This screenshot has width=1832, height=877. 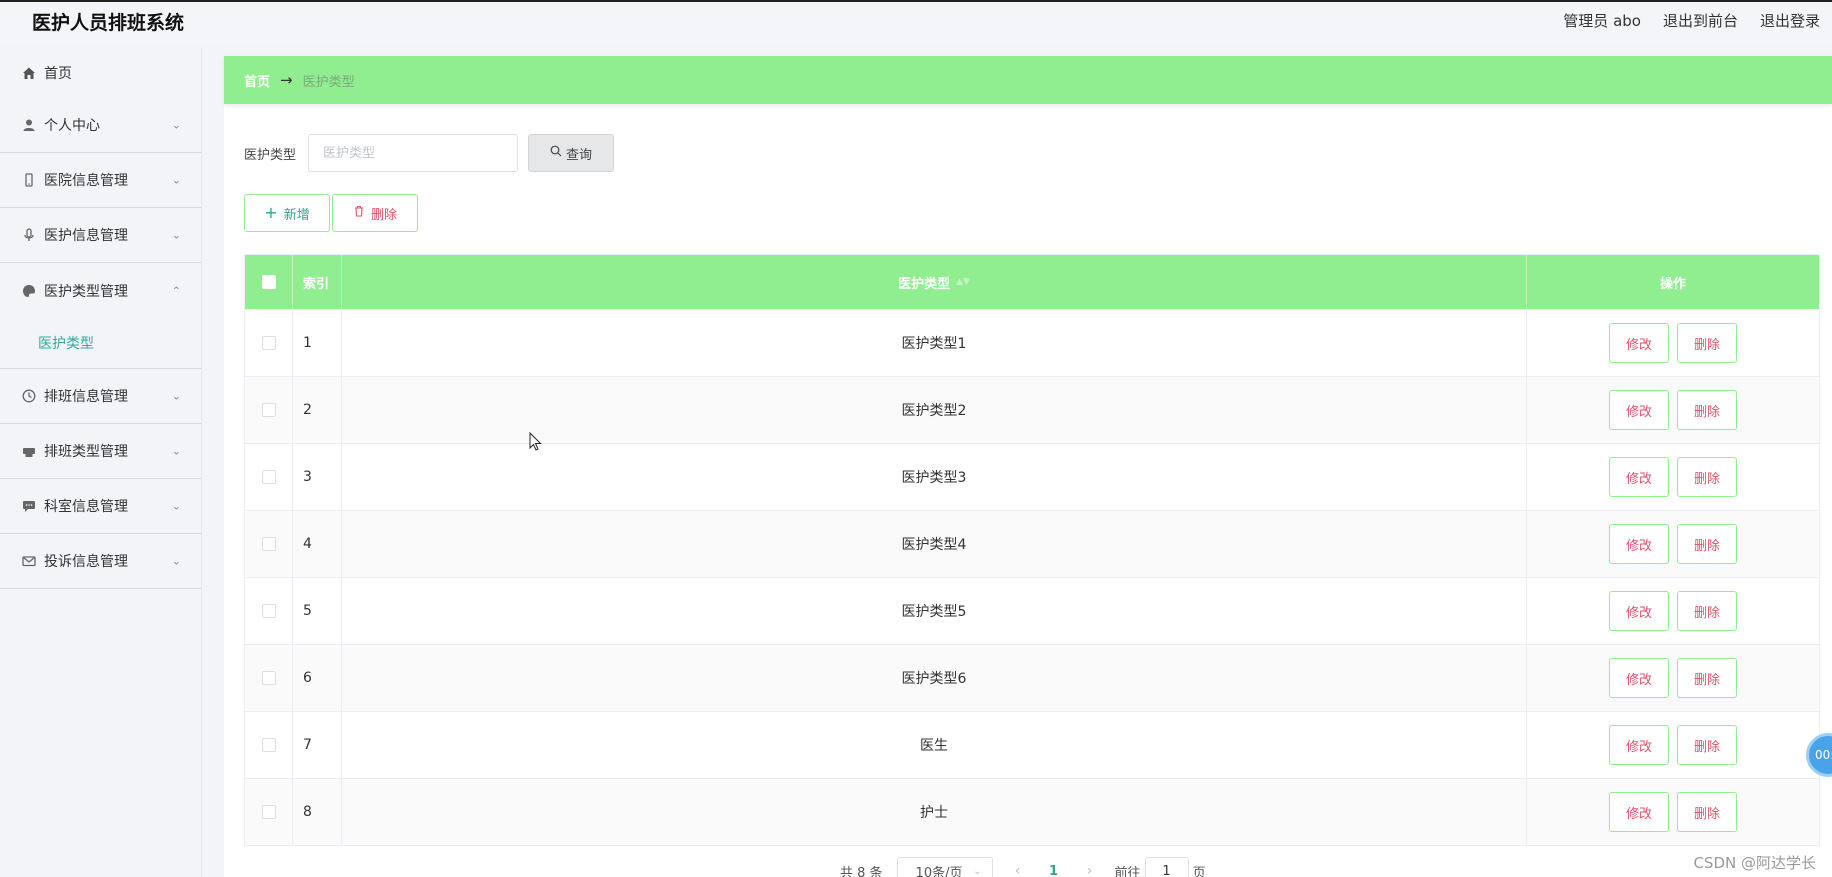 What do you see at coordinates (579, 155) in the screenshot?
I see `search-button-label: 查询` at bounding box center [579, 155].